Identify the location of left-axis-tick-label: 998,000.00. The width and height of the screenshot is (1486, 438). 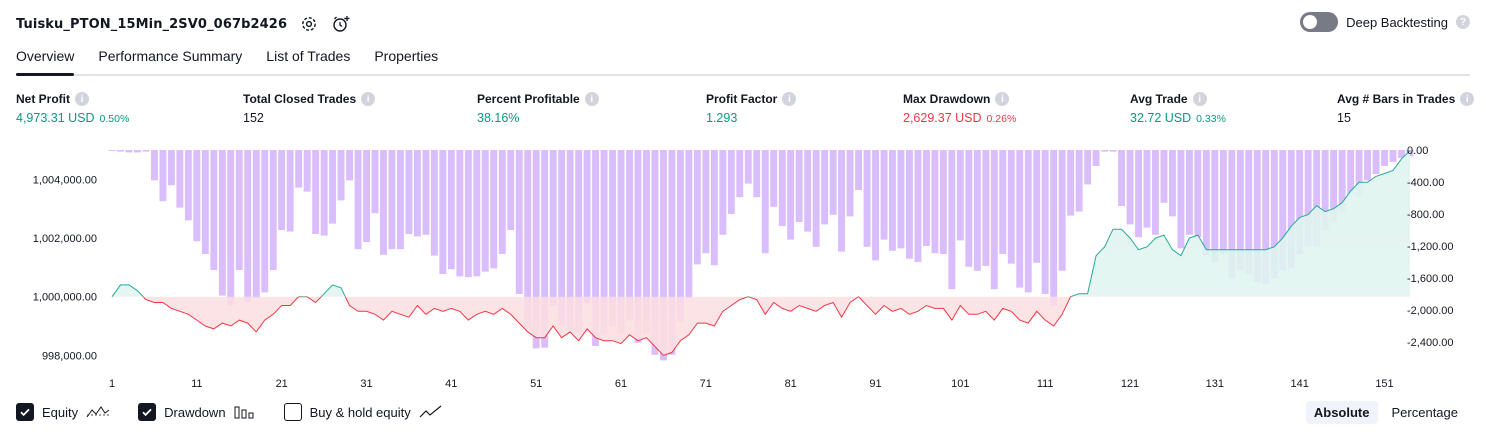
(69, 356).